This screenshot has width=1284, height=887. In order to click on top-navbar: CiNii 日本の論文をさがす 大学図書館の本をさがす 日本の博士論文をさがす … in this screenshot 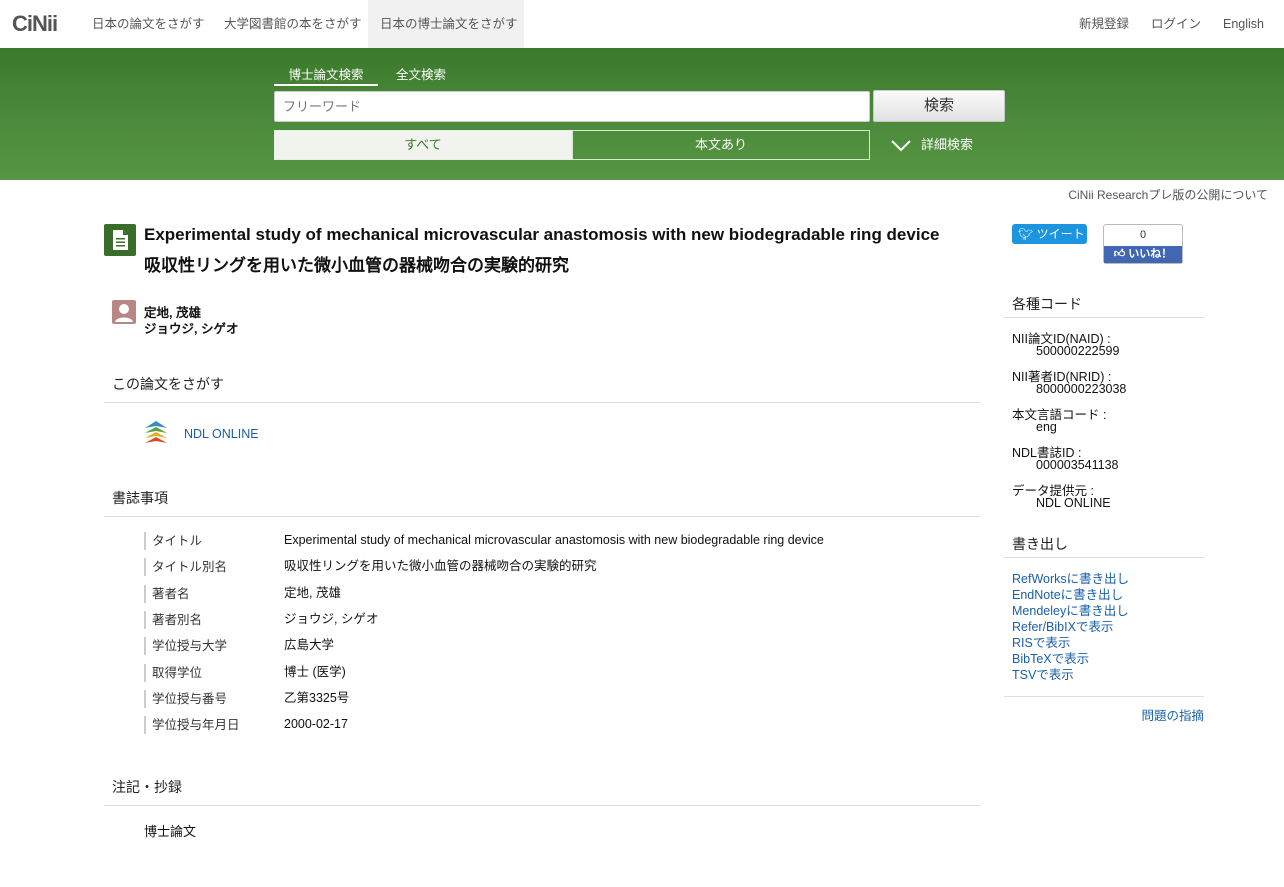, I will do `click(642, 24)`.